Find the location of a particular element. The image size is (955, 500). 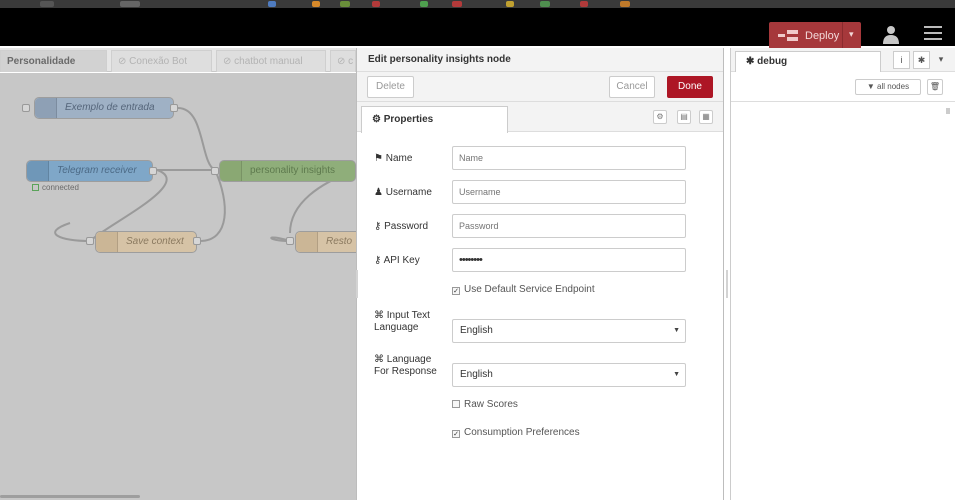

delete-button: Delete is located at coordinates (390, 87).